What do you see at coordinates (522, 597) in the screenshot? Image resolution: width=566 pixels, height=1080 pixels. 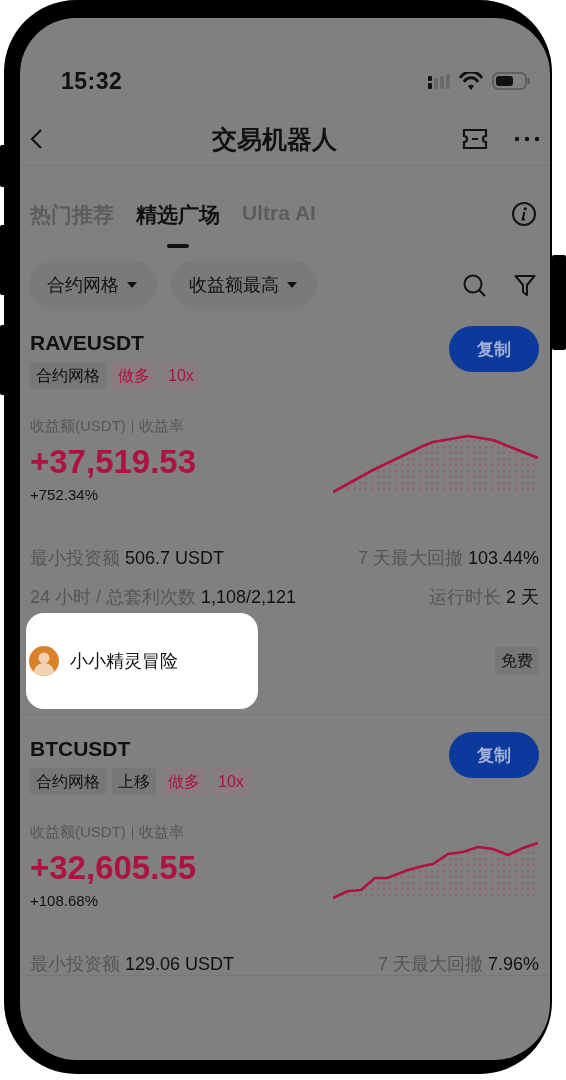 I see `stat-value: 2 天` at bounding box center [522, 597].